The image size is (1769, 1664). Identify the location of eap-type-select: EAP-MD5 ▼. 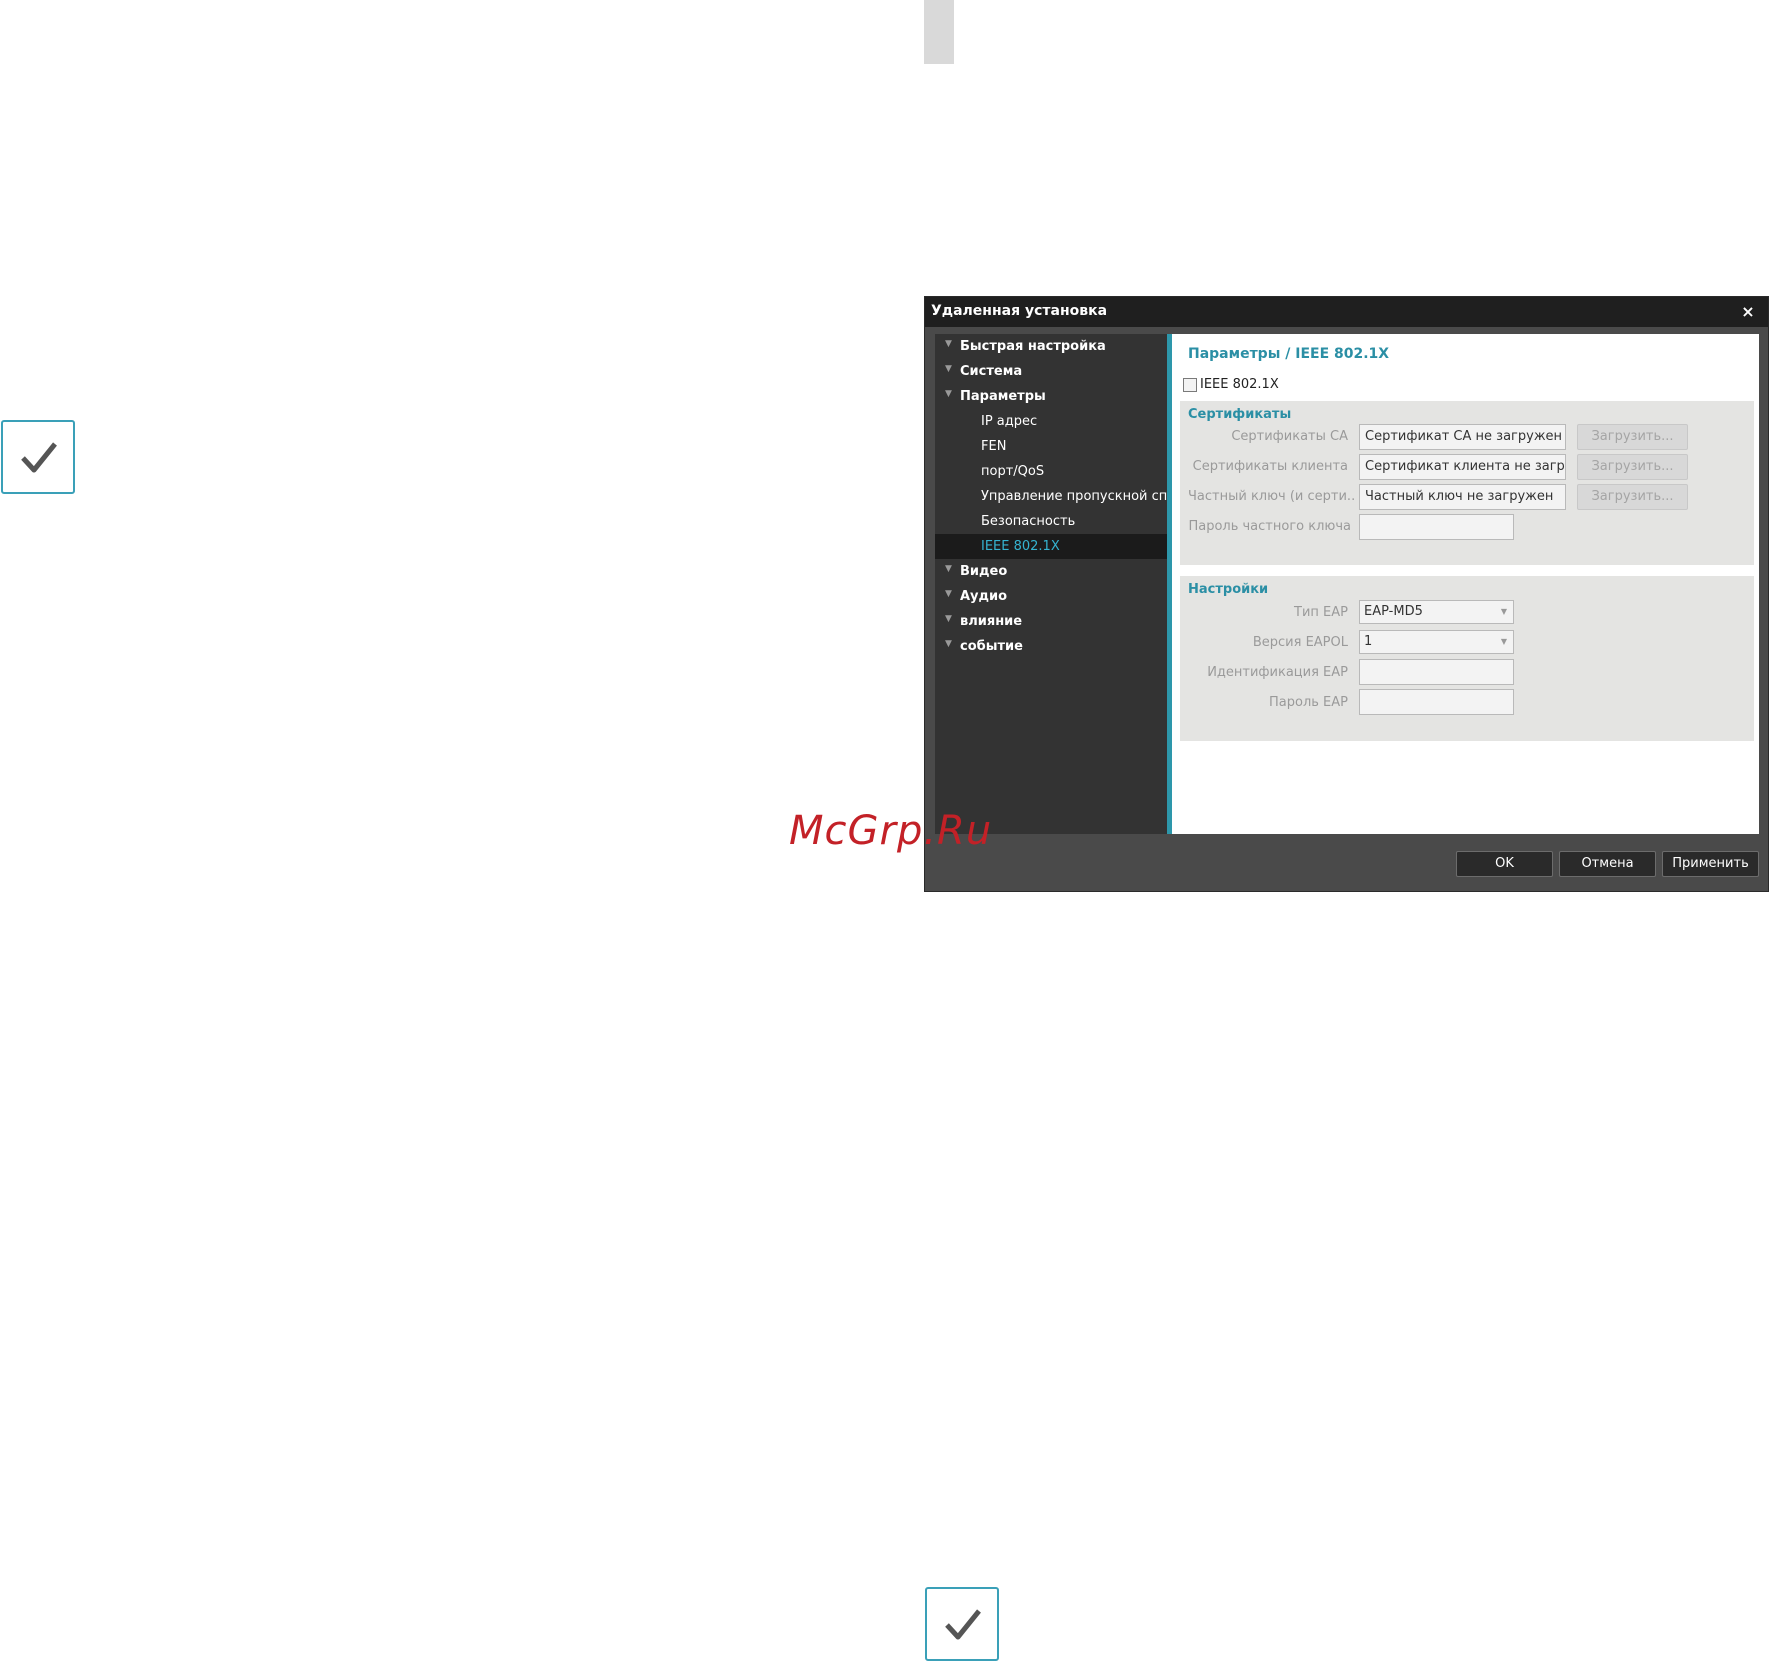
(1436, 612).